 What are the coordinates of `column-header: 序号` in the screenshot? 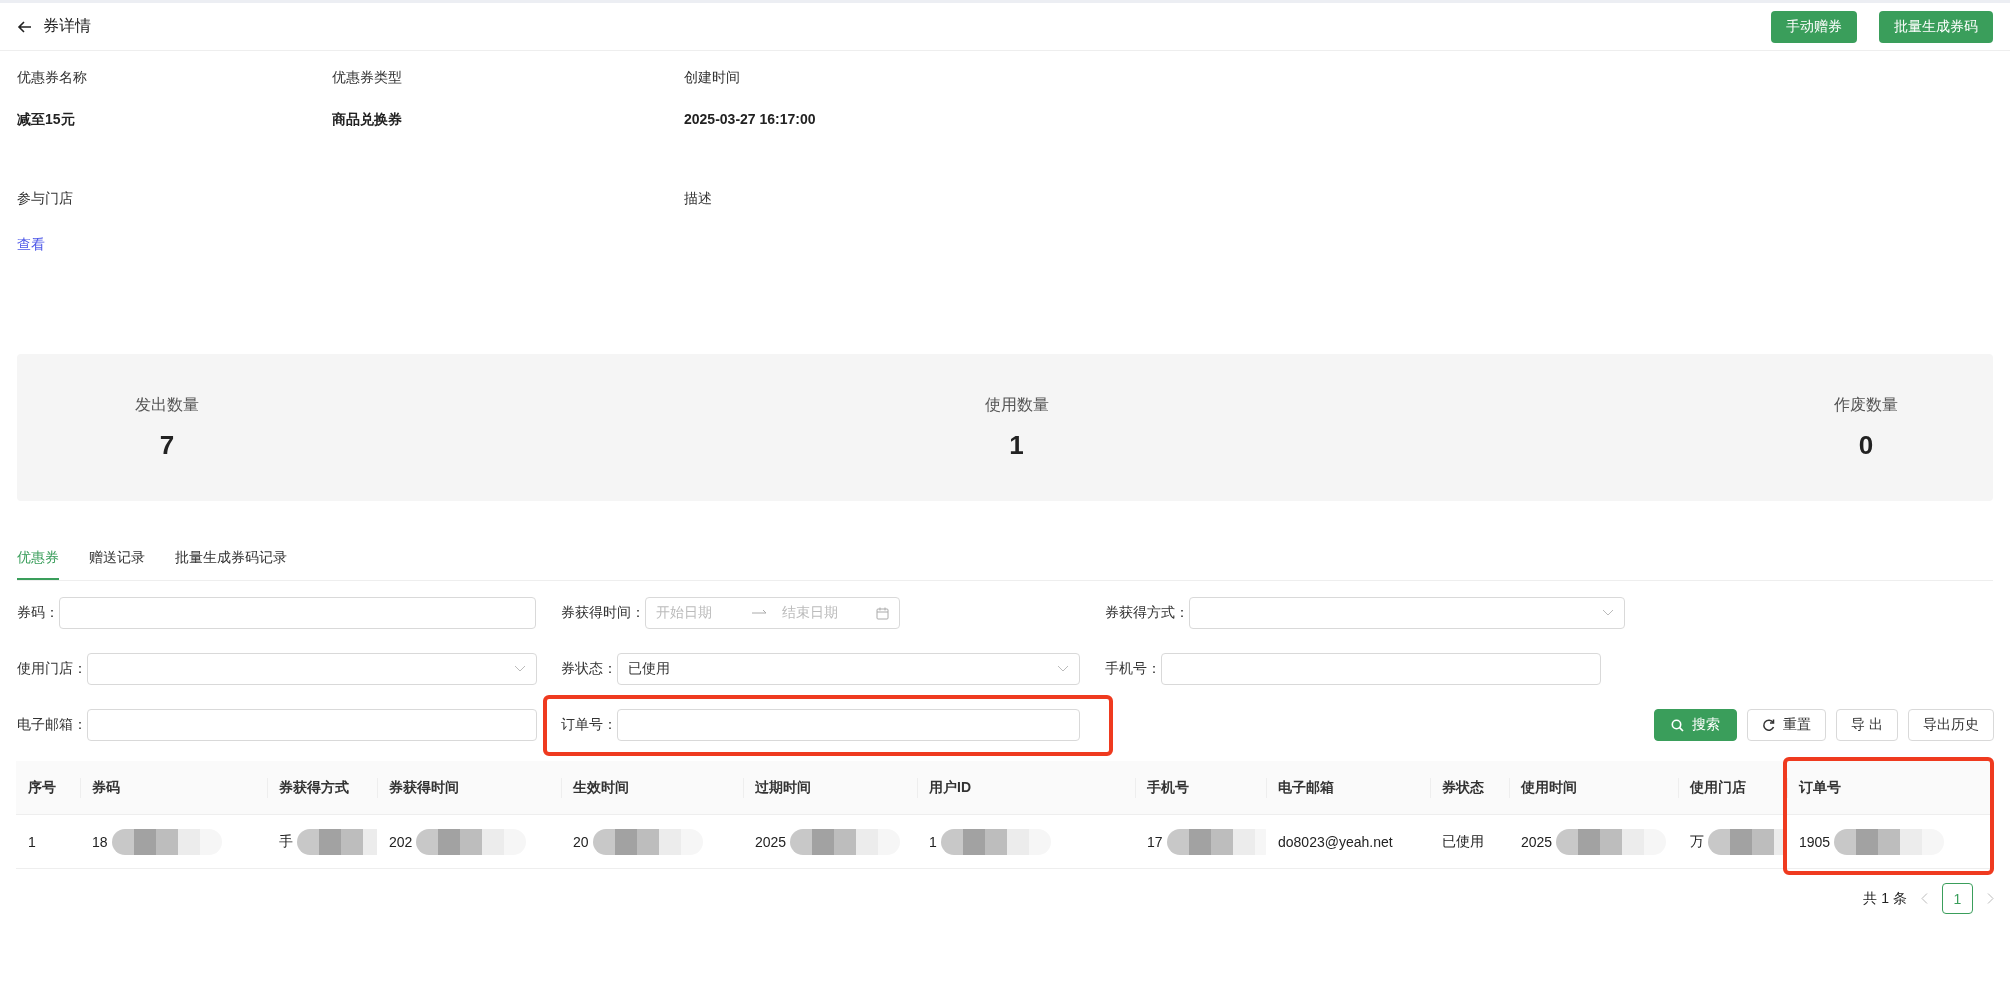 It's located at (48, 787).